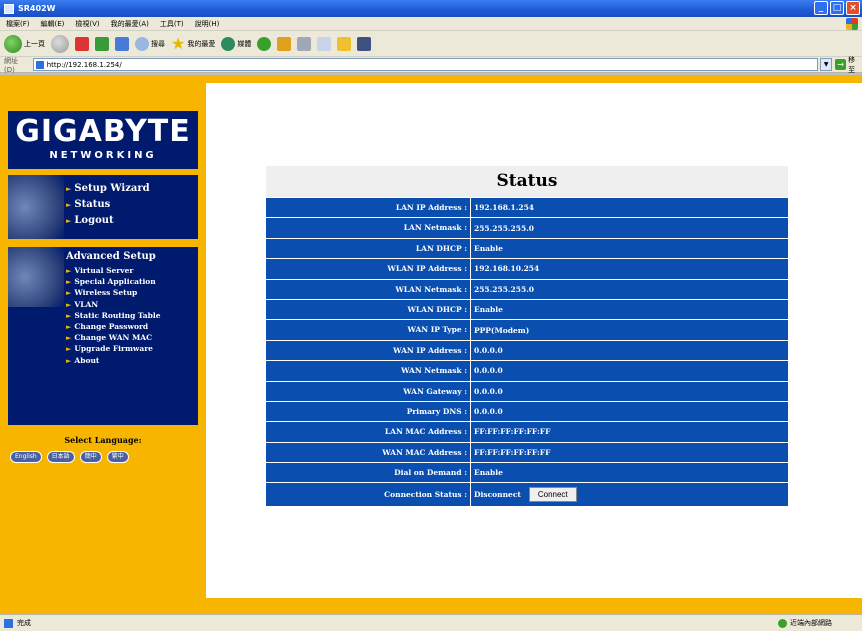 This screenshot has width=862, height=631. What do you see at coordinates (112, 188) in the screenshot?
I see `nav-label: Setup Wizard` at bounding box center [112, 188].